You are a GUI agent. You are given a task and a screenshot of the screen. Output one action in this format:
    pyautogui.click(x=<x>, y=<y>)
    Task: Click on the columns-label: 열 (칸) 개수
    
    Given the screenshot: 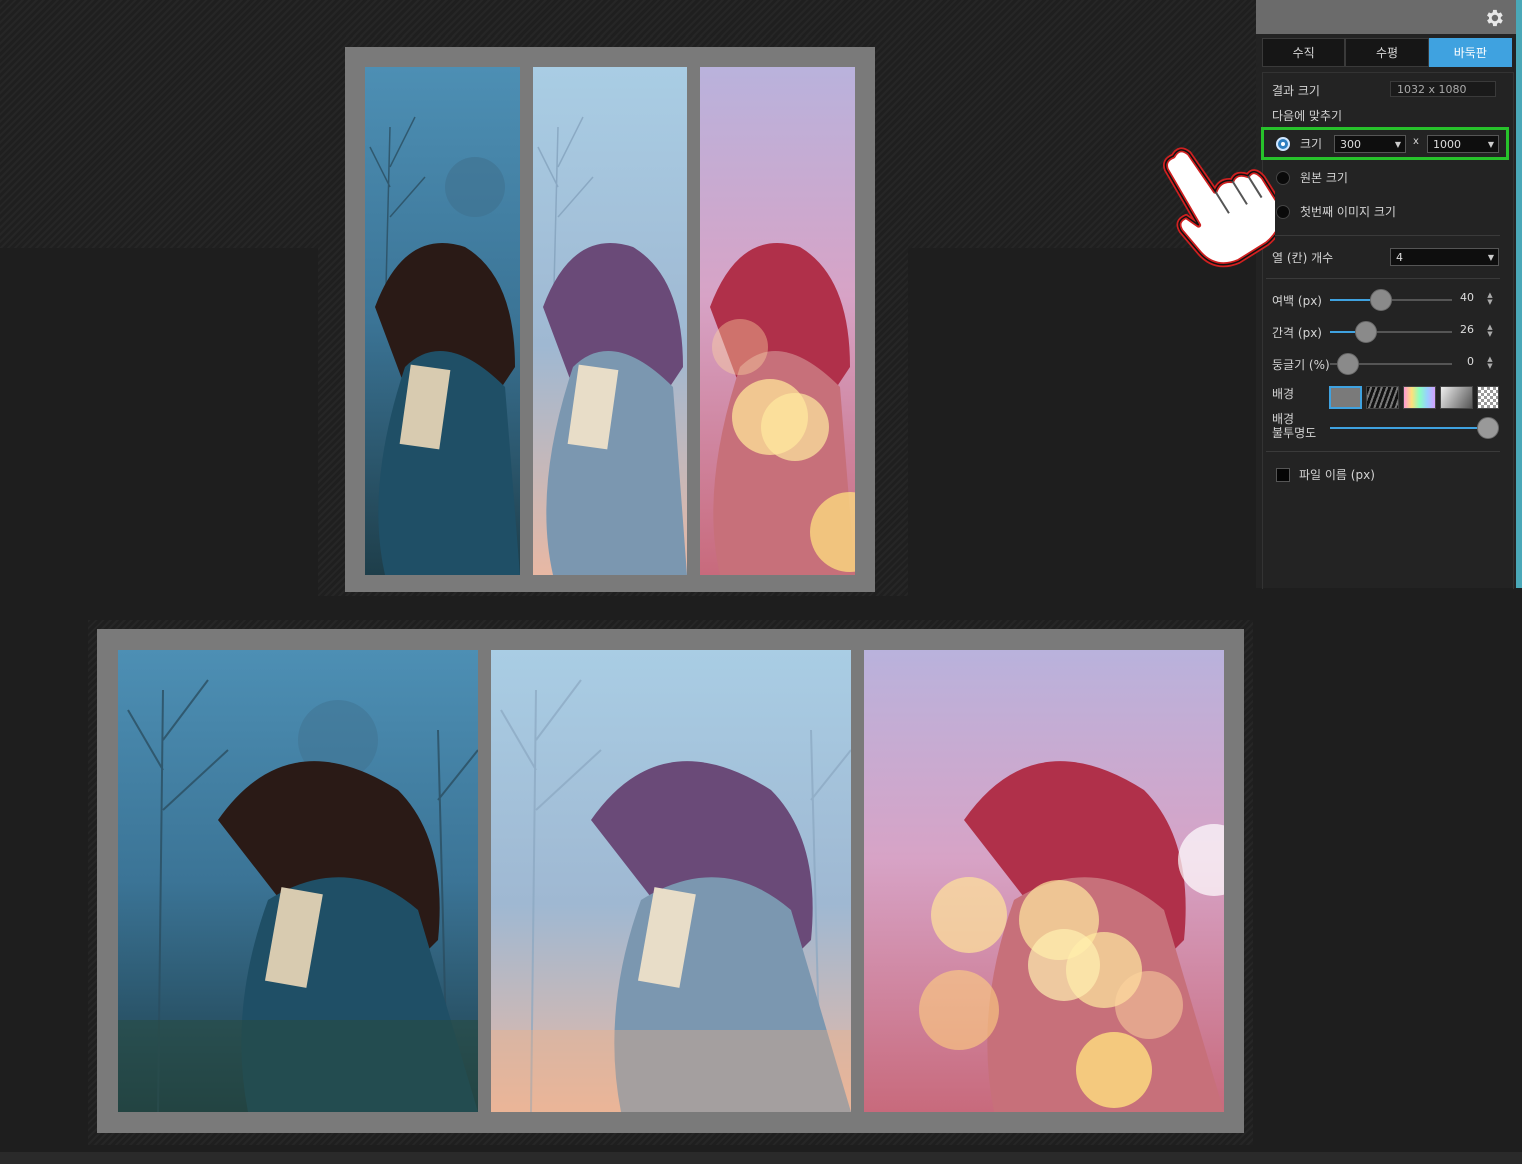 What is the action you would take?
    pyautogui.click(x=1303, y=258)
    